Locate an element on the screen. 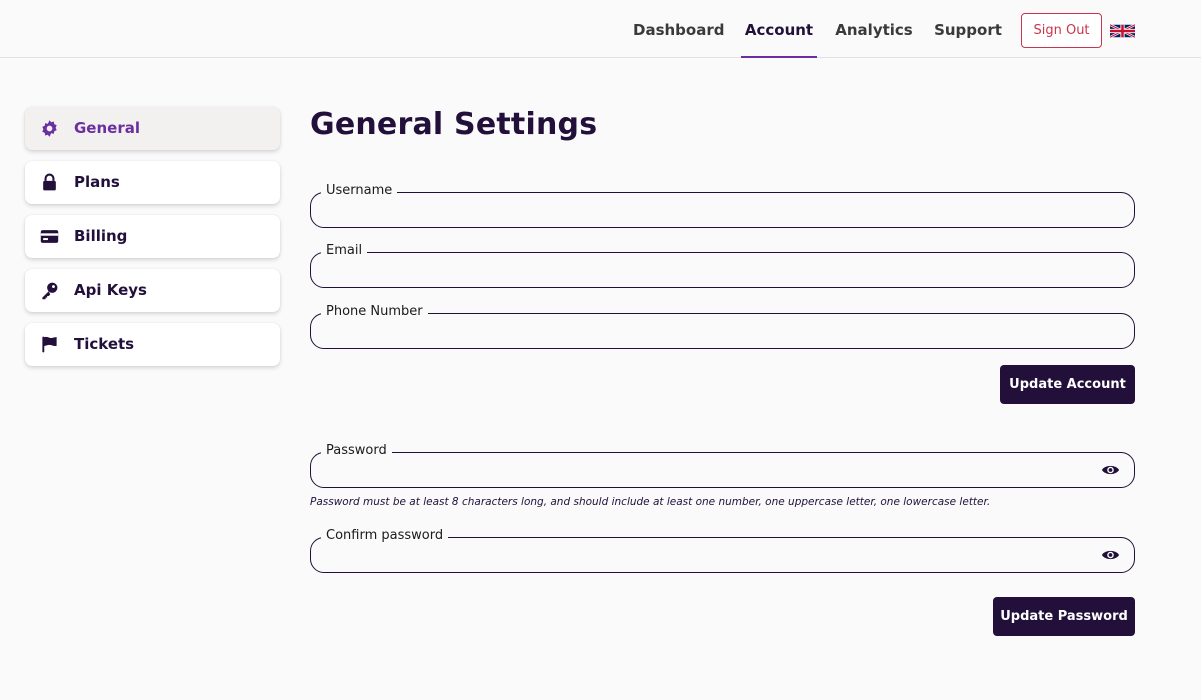  nav-analytics: Analytics is located at coordinates (874, 29).